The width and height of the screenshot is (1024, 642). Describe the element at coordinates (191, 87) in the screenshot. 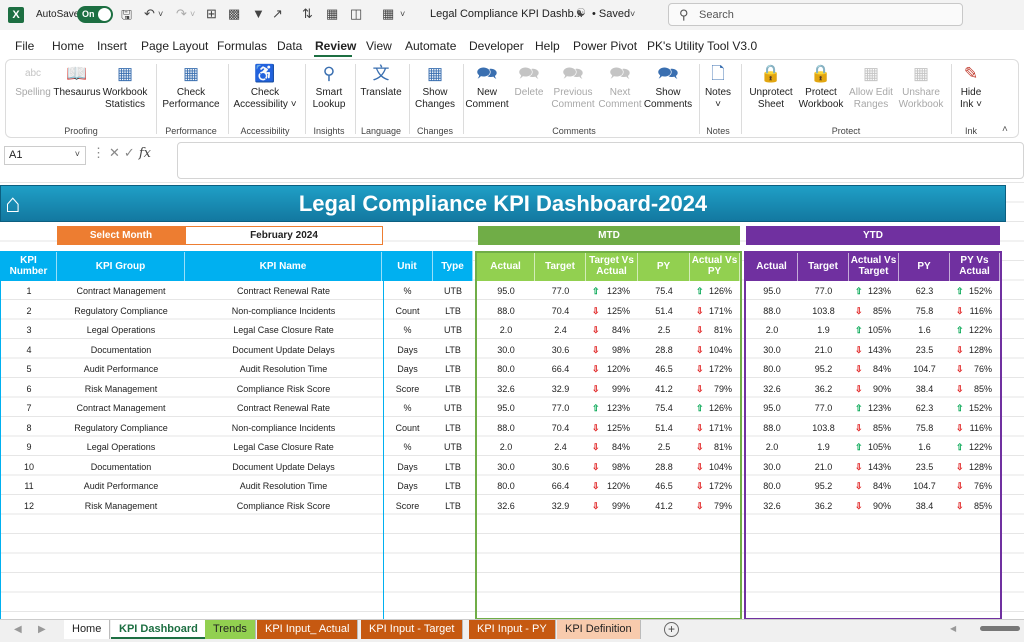

I see `check-performance-button: ▦ Check Performance` at that location.